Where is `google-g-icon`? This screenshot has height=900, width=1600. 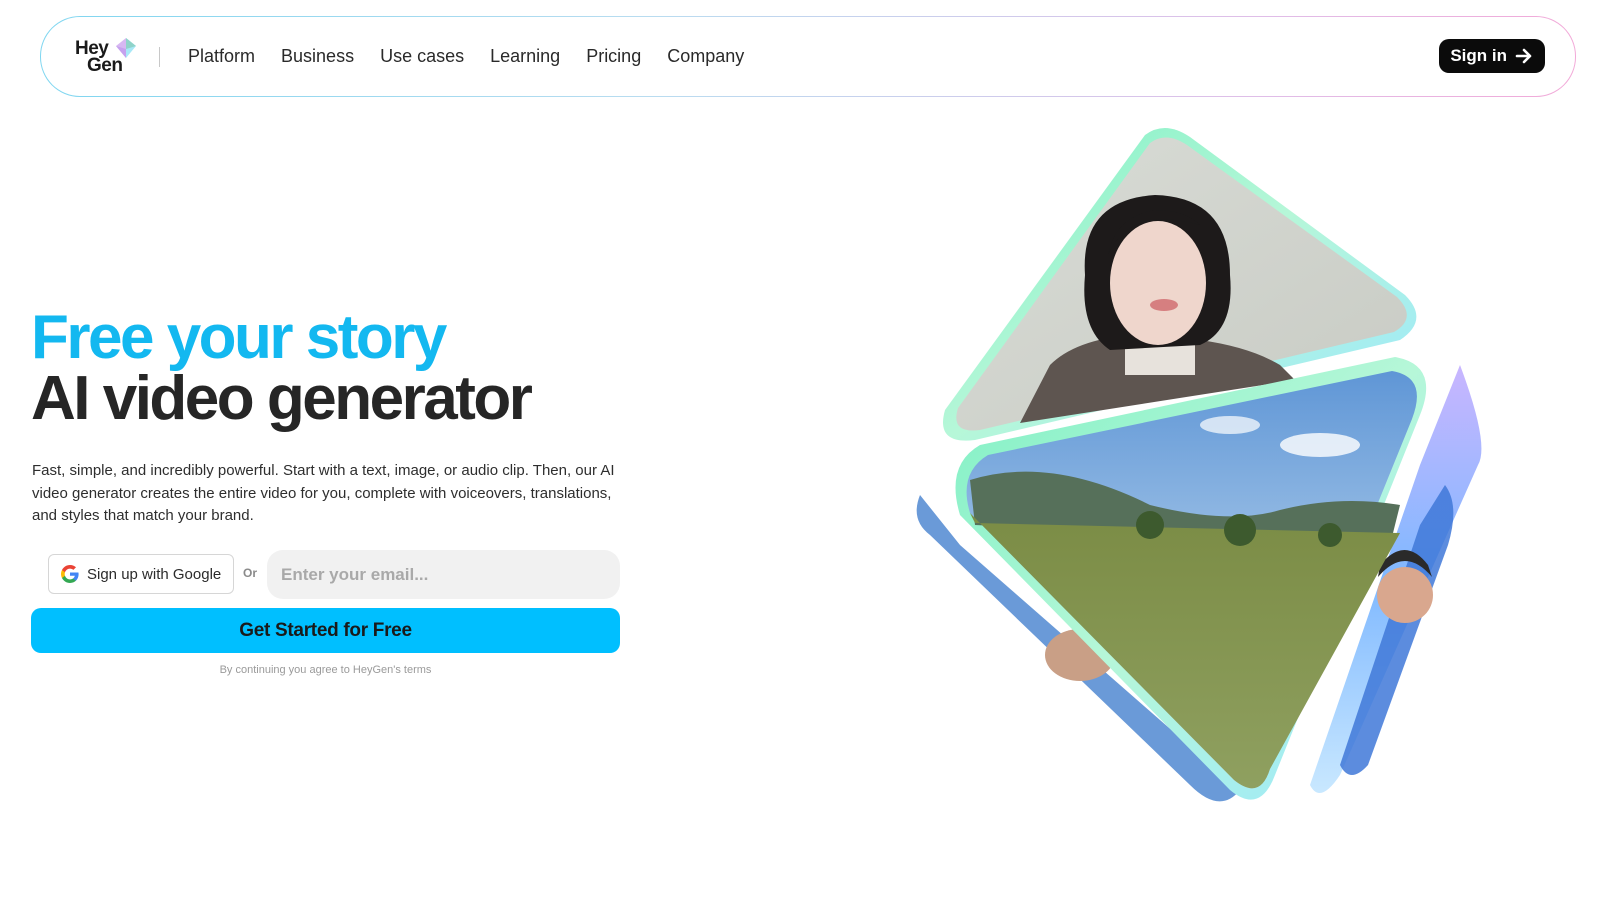 google-g-icon is located at coordinates (70, 574).